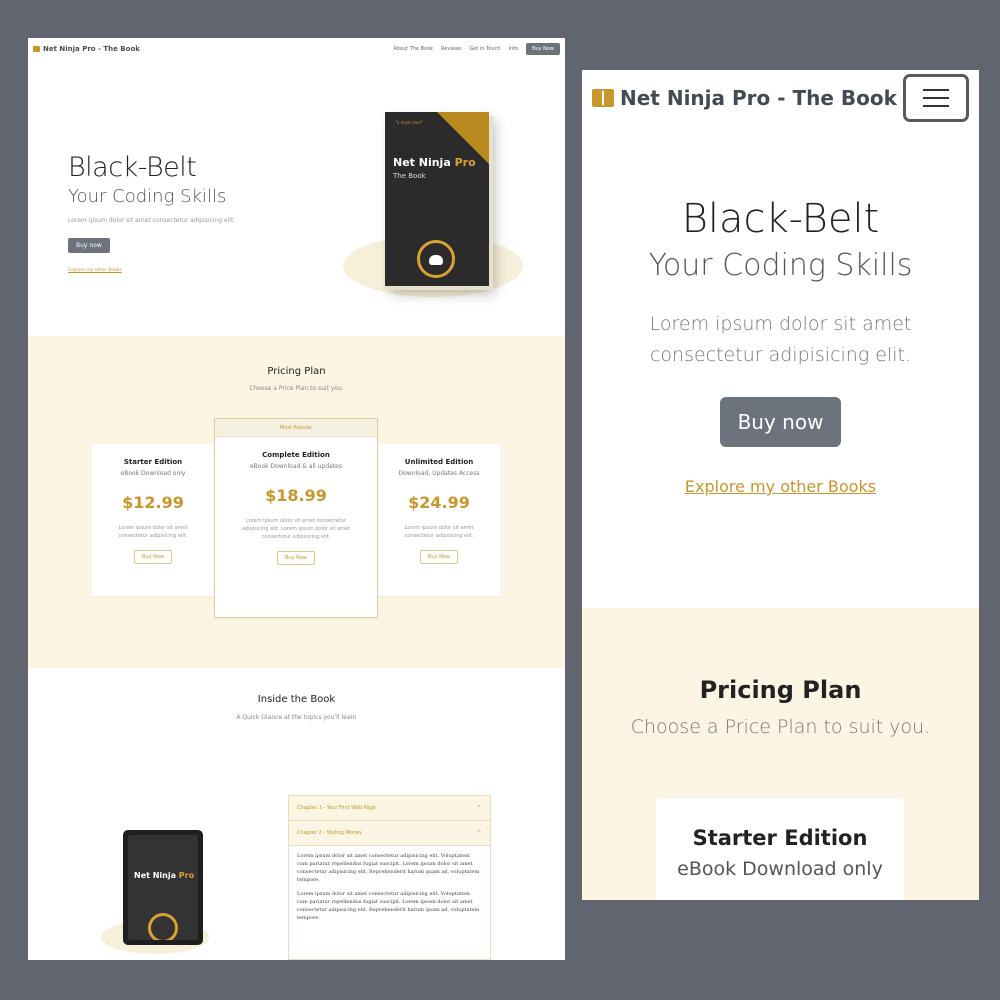  I want to click on mobile-brand: Net Ninja Pro - The Book, so click(744, 98).